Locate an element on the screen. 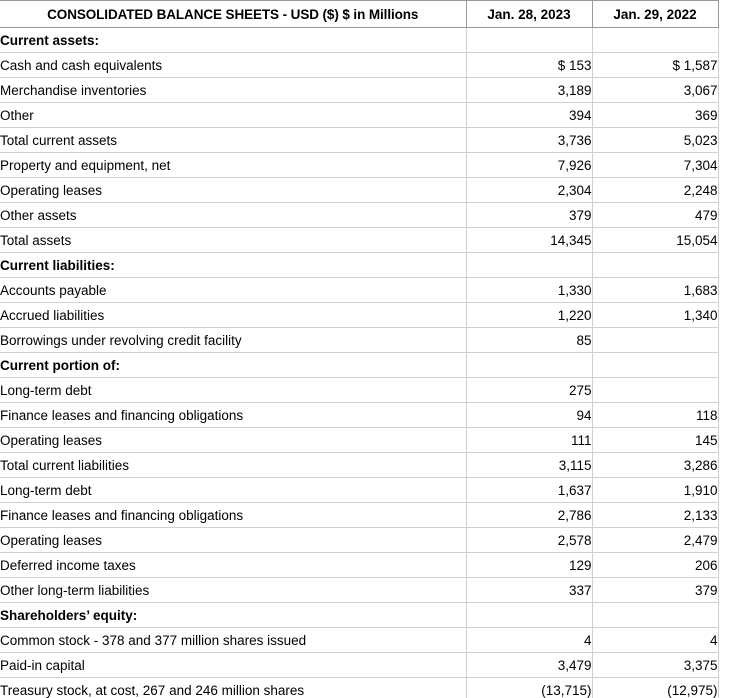  cell-value-period-1: 2,578 is located at coordinates (528, 540).